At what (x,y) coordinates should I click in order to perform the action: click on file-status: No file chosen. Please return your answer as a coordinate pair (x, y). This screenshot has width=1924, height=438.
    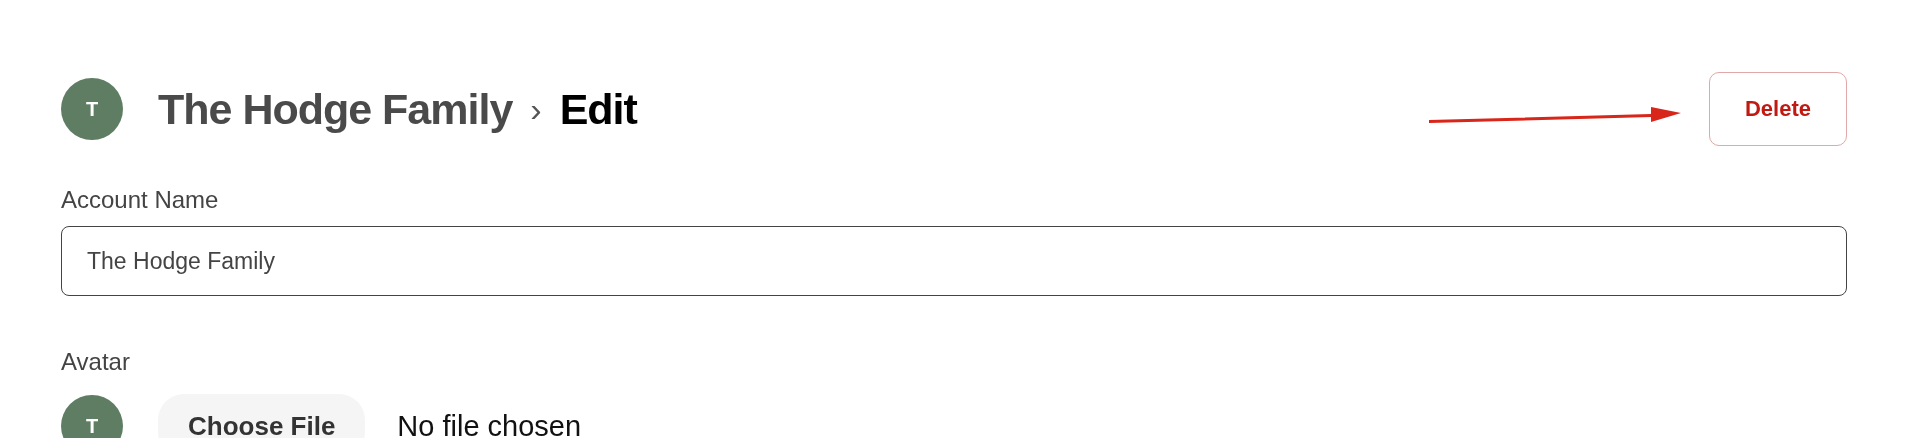
    Looking at the image, I should click on (489, 423).